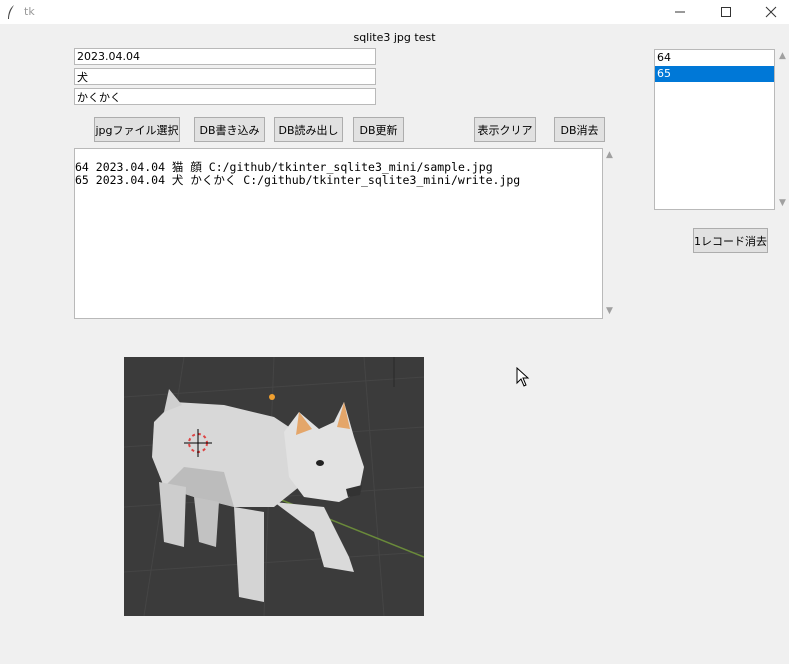 The width and height of the screenshot is (789, 664). I want to click on title-bar: tk, so click(394, 12).